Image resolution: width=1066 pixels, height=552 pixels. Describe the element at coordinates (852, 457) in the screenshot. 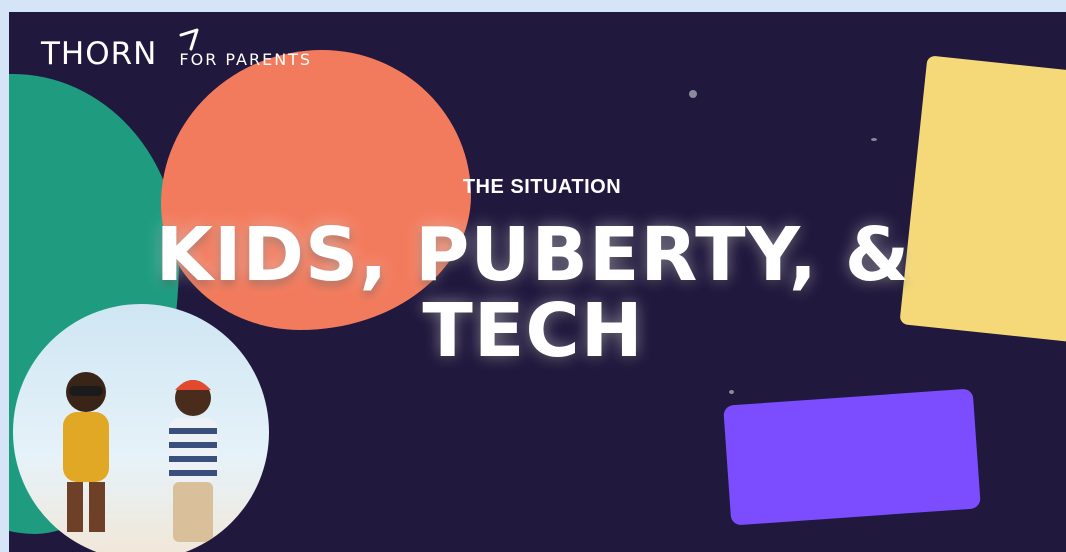

I see `purple-rectangle` at that location.